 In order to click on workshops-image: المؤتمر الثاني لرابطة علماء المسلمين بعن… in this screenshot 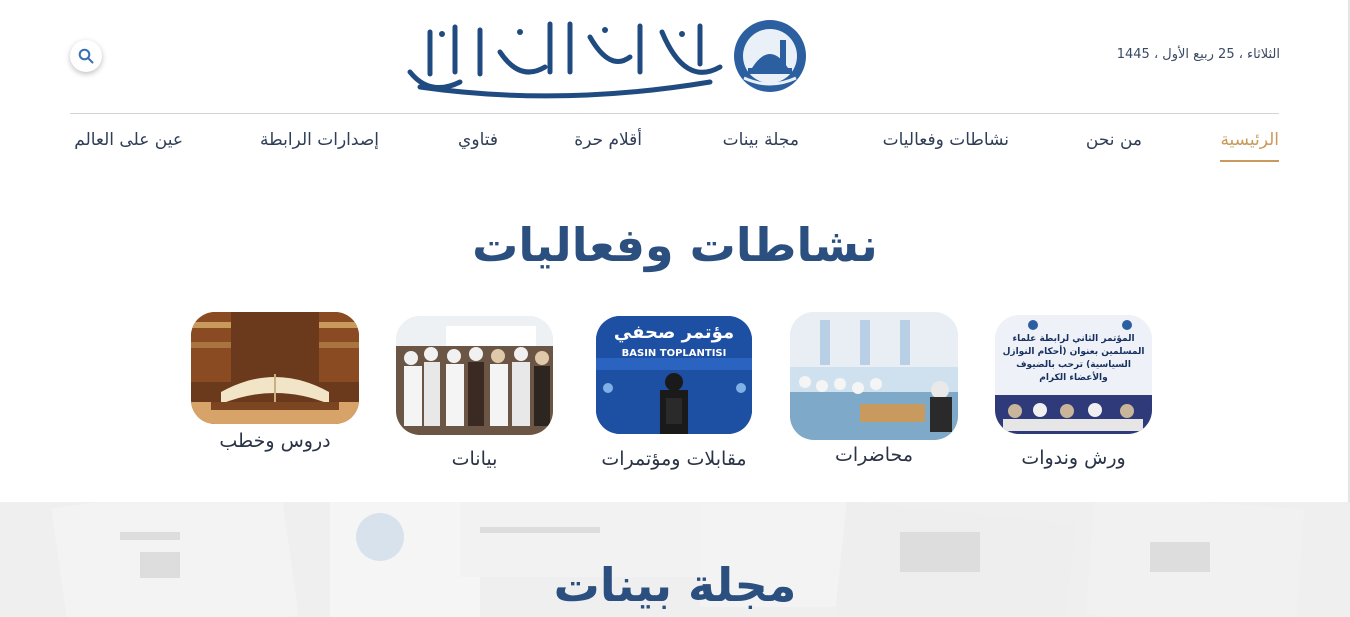, I will do `click(1073, 374)`.